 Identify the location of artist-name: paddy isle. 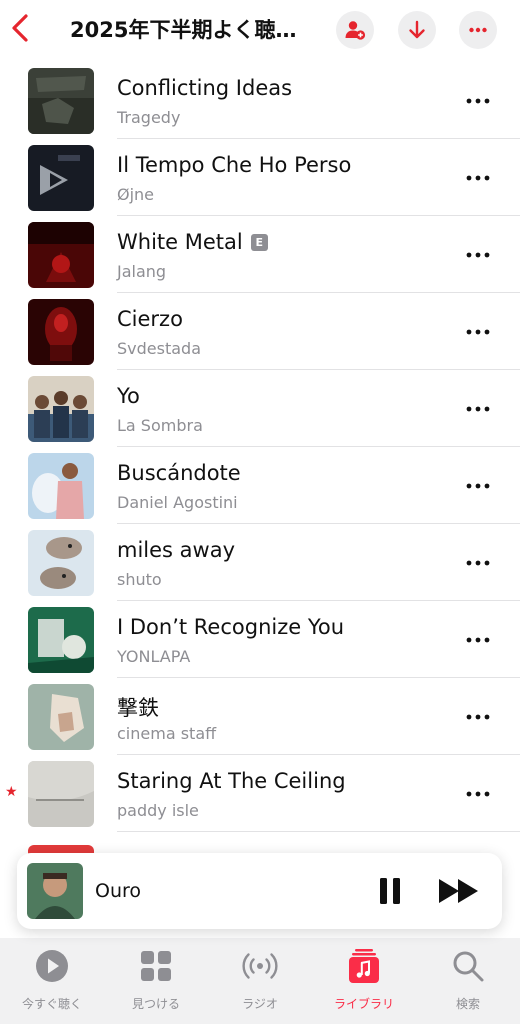
(158, 810).